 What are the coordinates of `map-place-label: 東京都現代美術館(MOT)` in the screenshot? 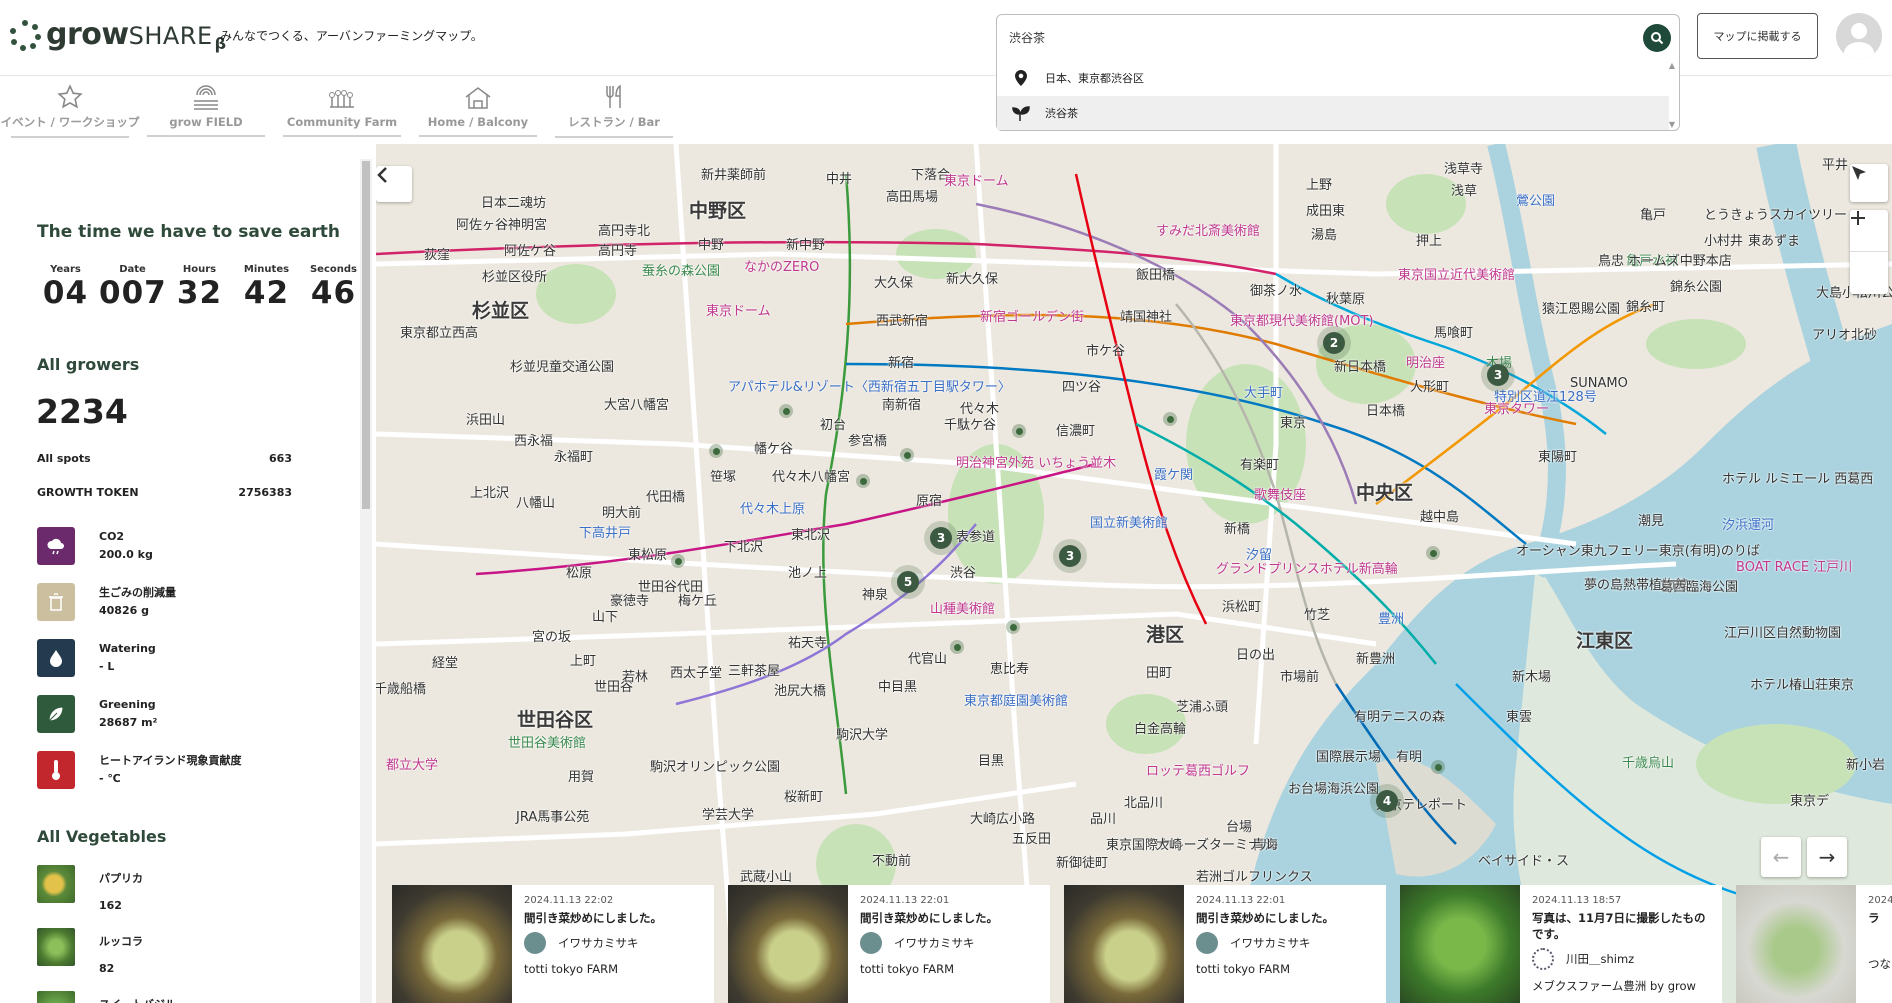 It's located at (1302, 321).